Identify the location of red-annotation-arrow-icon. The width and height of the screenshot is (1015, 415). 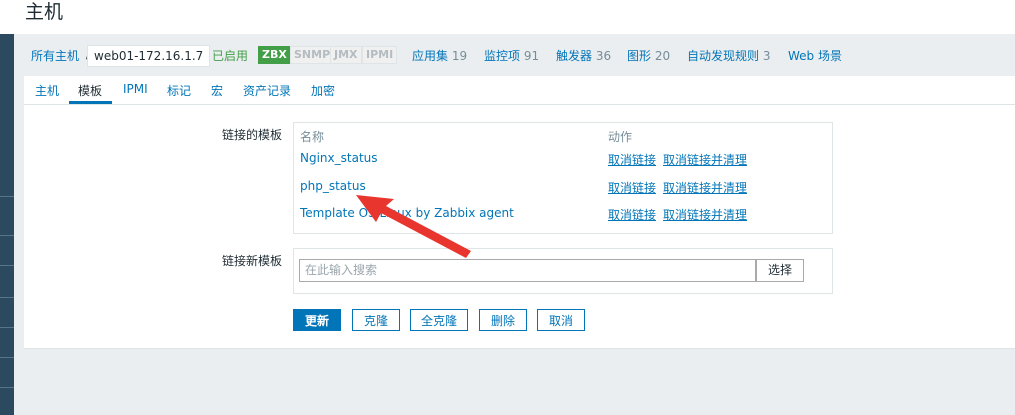
(413, 226).